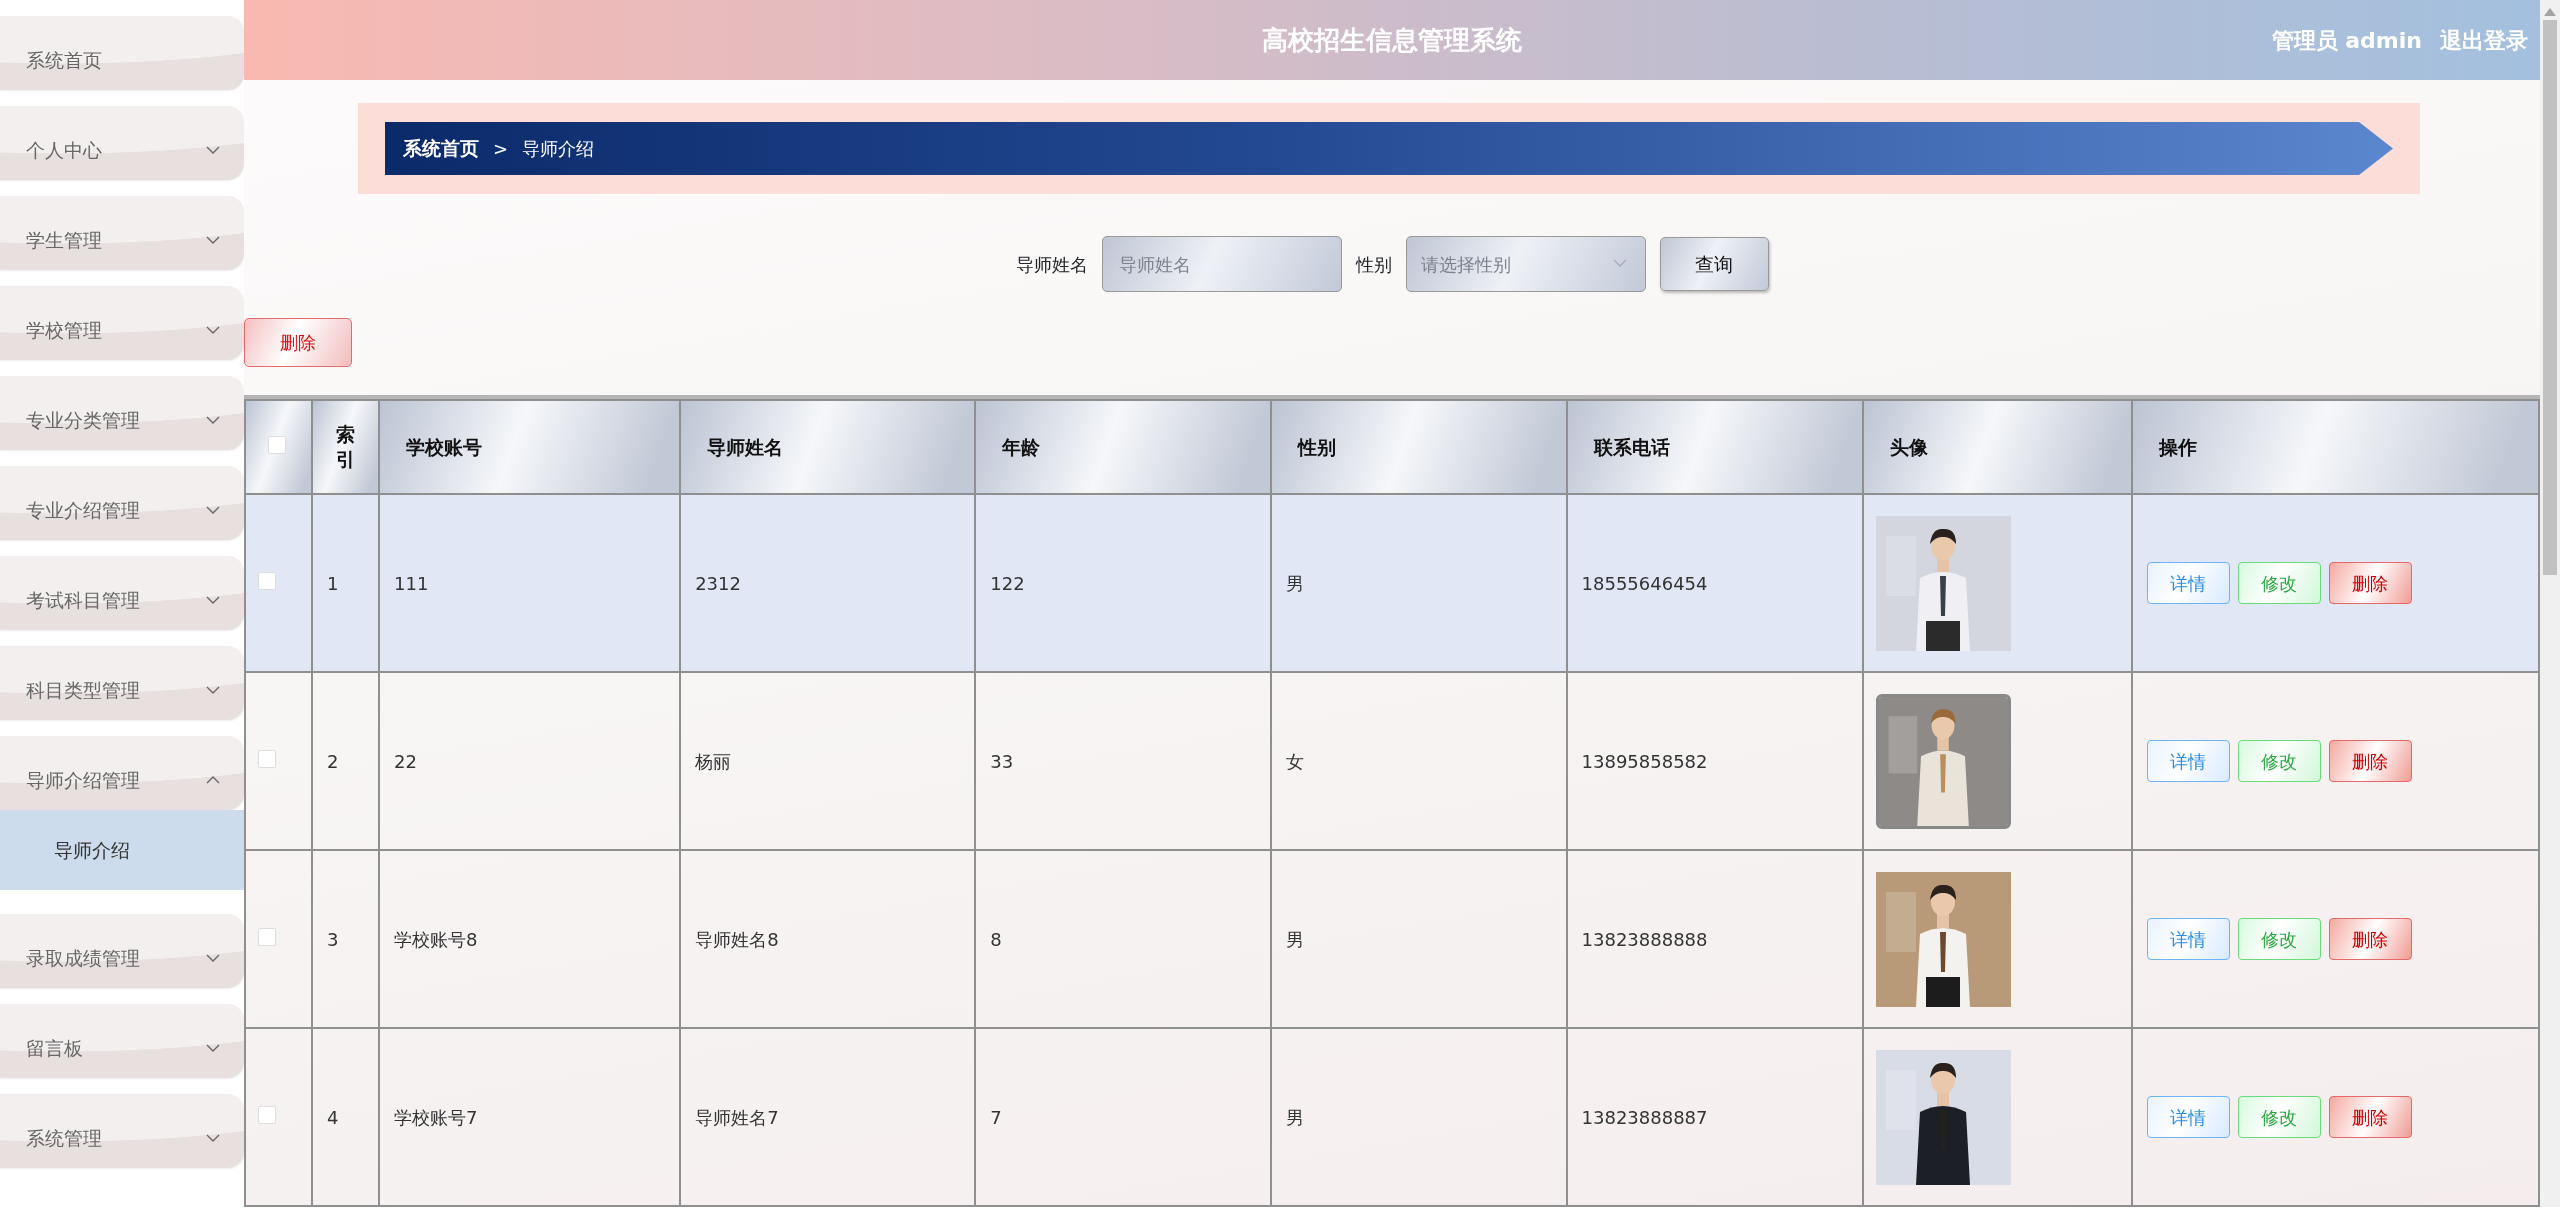  Describe the element at coordinates (333, 1117) in the screenshot. I see `table-cell: 4` at that location.